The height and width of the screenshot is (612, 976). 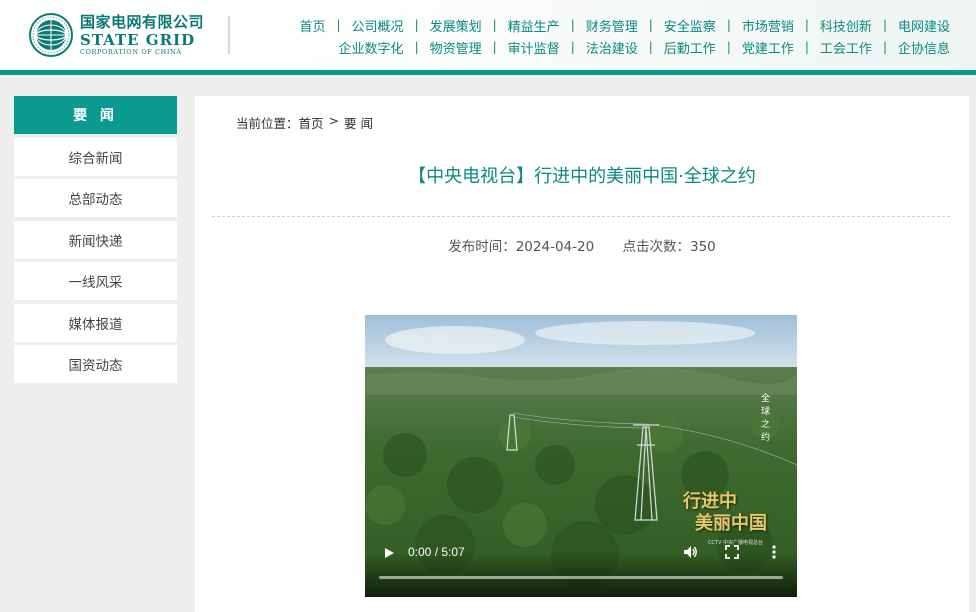 What do you see at coordinates (95, 115) in the screenshot?
I see `sidebar-heading: 要 闻` at bounding box center [95, 115].